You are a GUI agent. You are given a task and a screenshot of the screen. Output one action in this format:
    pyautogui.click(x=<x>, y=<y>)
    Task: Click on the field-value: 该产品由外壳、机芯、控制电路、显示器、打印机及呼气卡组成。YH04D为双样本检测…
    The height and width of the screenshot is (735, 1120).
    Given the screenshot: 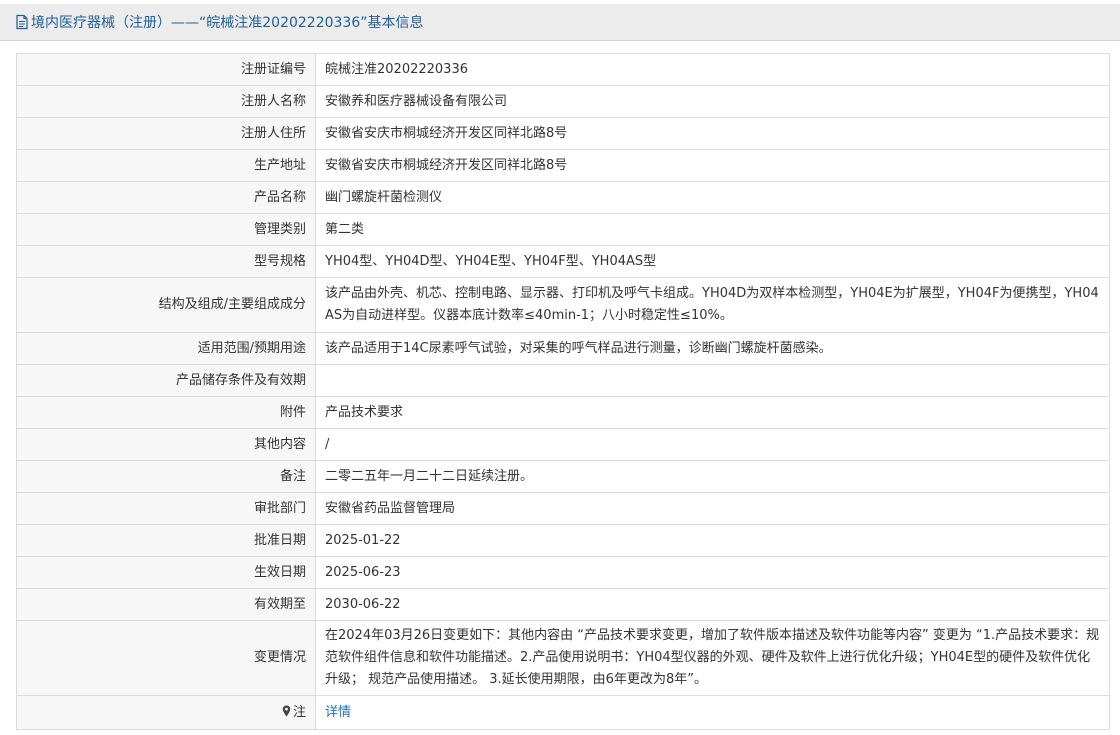 What is the action you would take?
    pyautogui.click(x=712, y=305)
    